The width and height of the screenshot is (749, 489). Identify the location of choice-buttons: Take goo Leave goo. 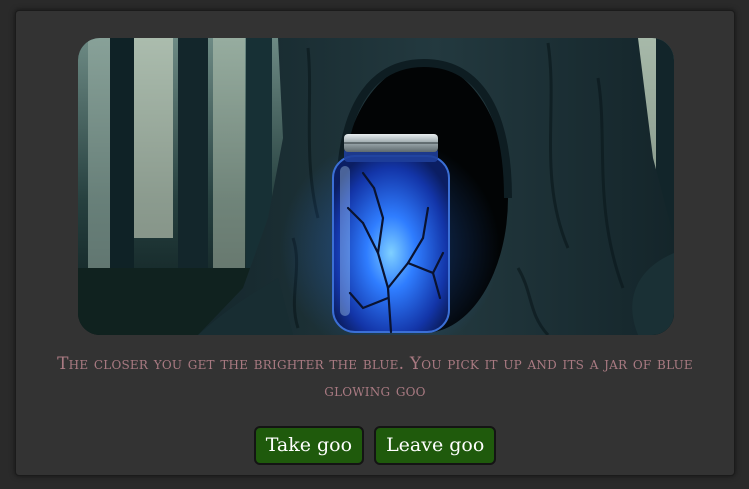
(375, 445).